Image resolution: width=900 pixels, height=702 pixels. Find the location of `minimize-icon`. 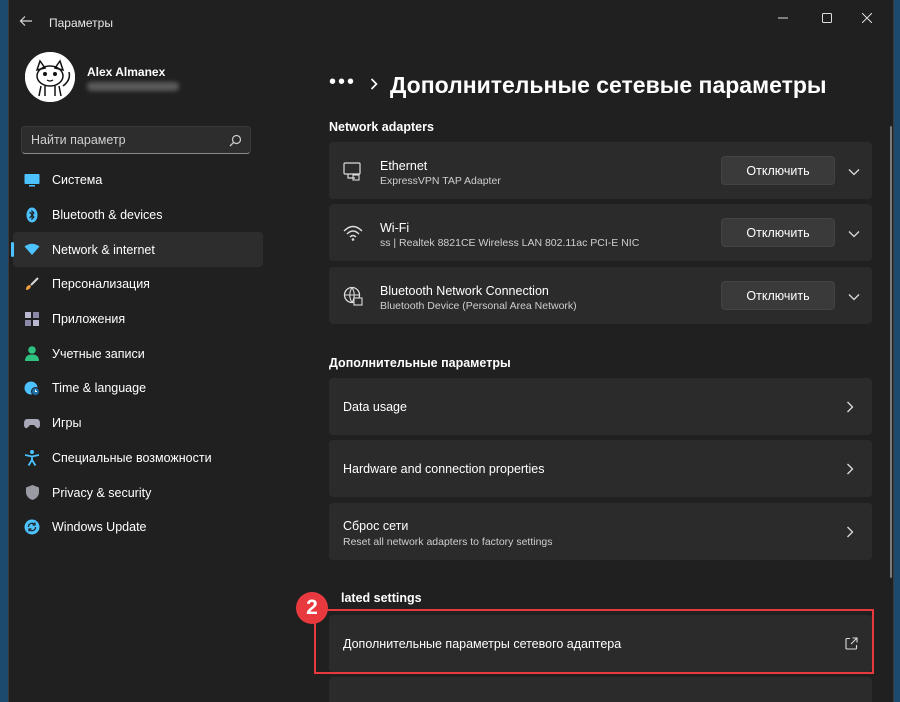

minimize-icon is located at coordinates (783, 18).